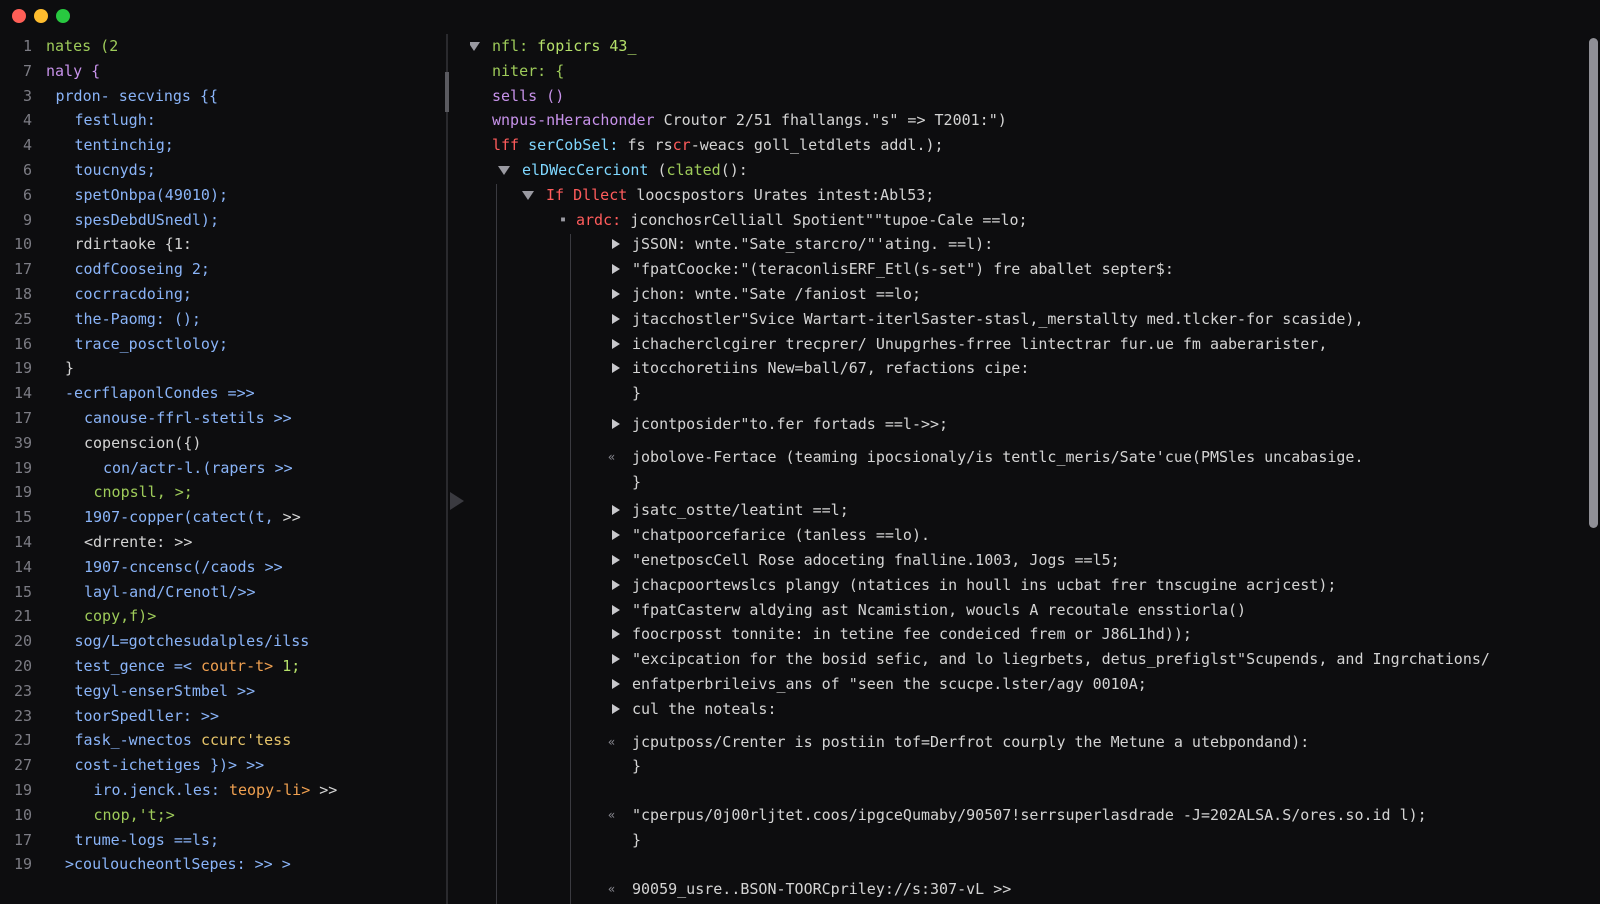  Describe the element at coordinates (22, 294) in the screenshot. I see `line-number: 18` at that location.